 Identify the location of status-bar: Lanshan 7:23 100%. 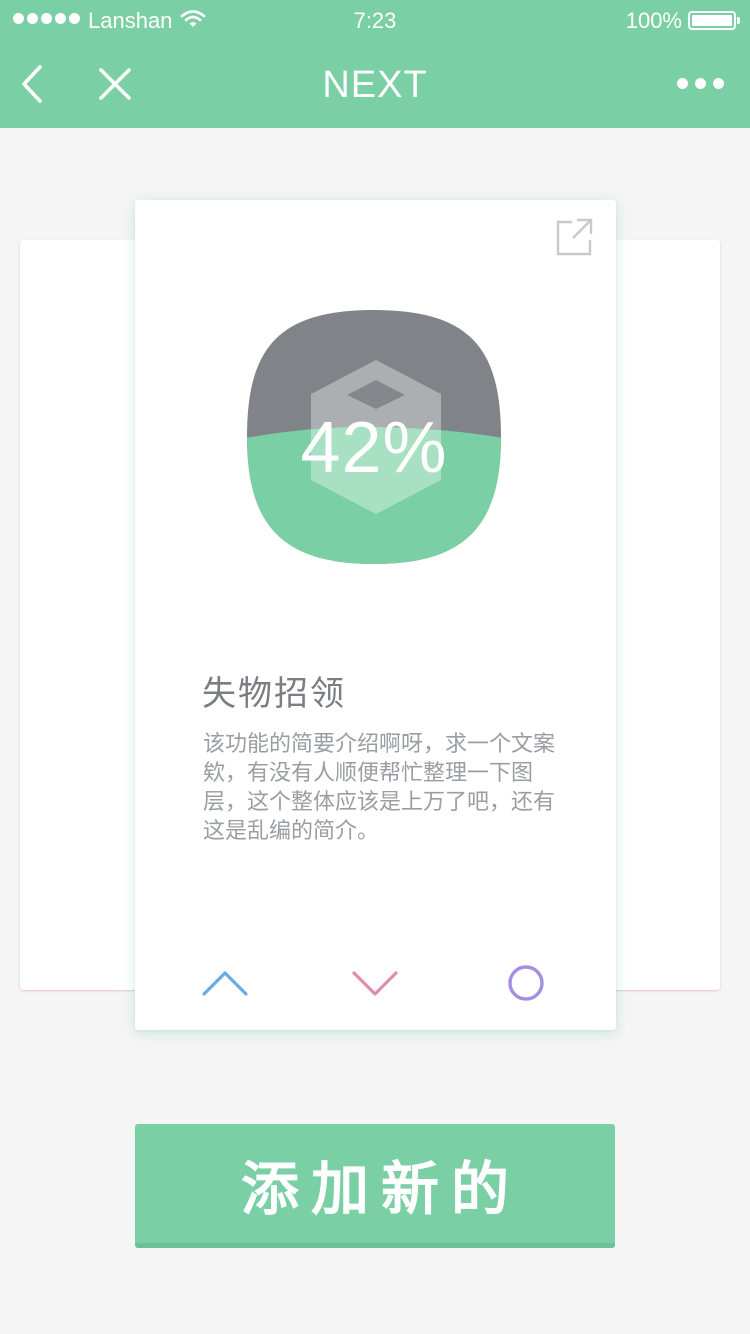
(375, 20).